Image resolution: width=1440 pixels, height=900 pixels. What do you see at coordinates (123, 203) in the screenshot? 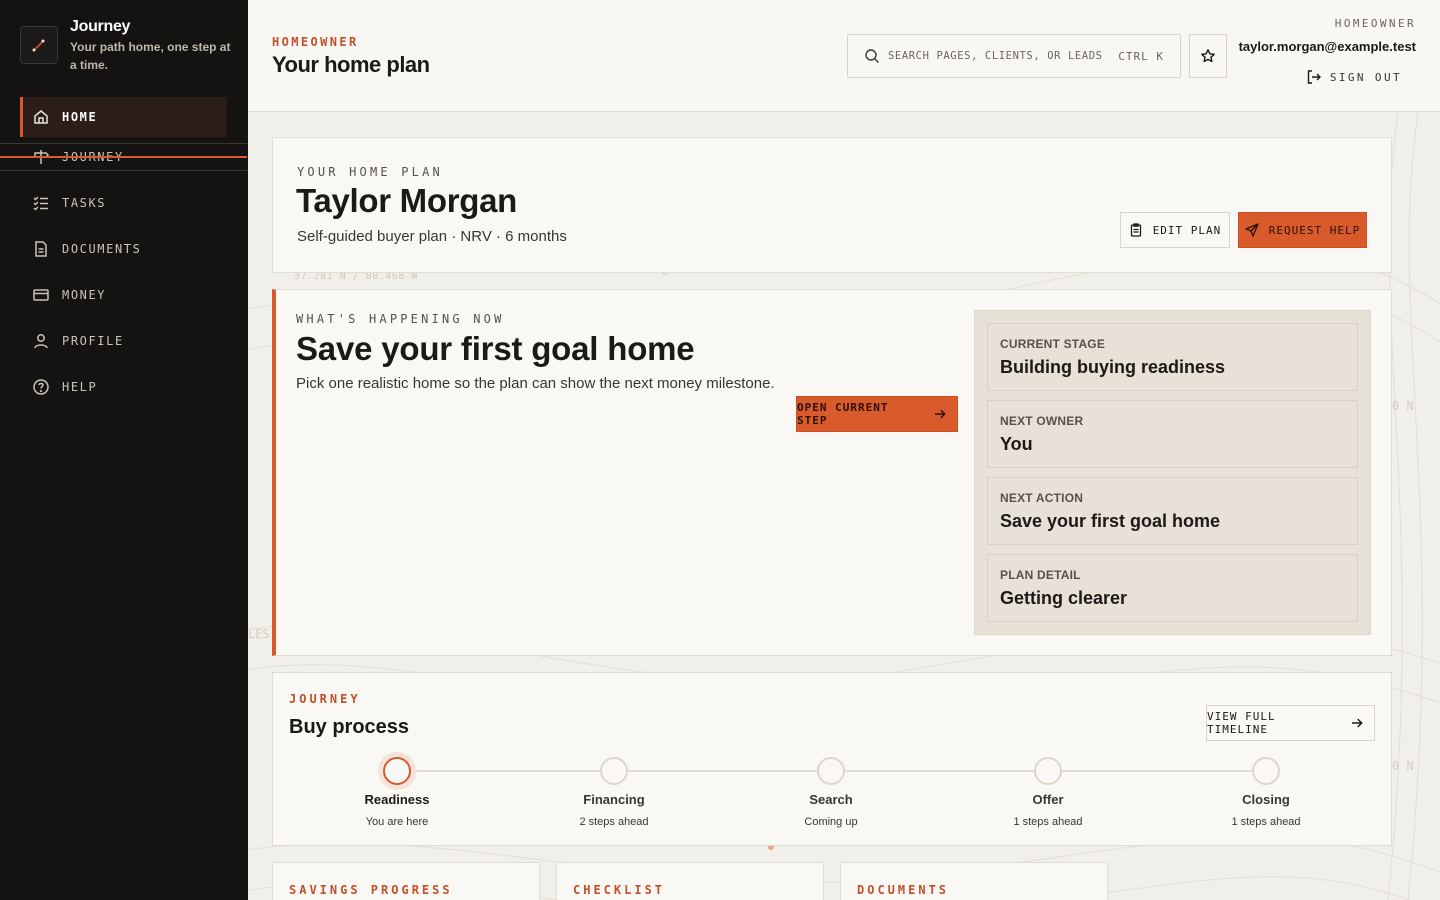
I see `sidebar-item-tasks: TASKS` at bounding box center [123, 203].